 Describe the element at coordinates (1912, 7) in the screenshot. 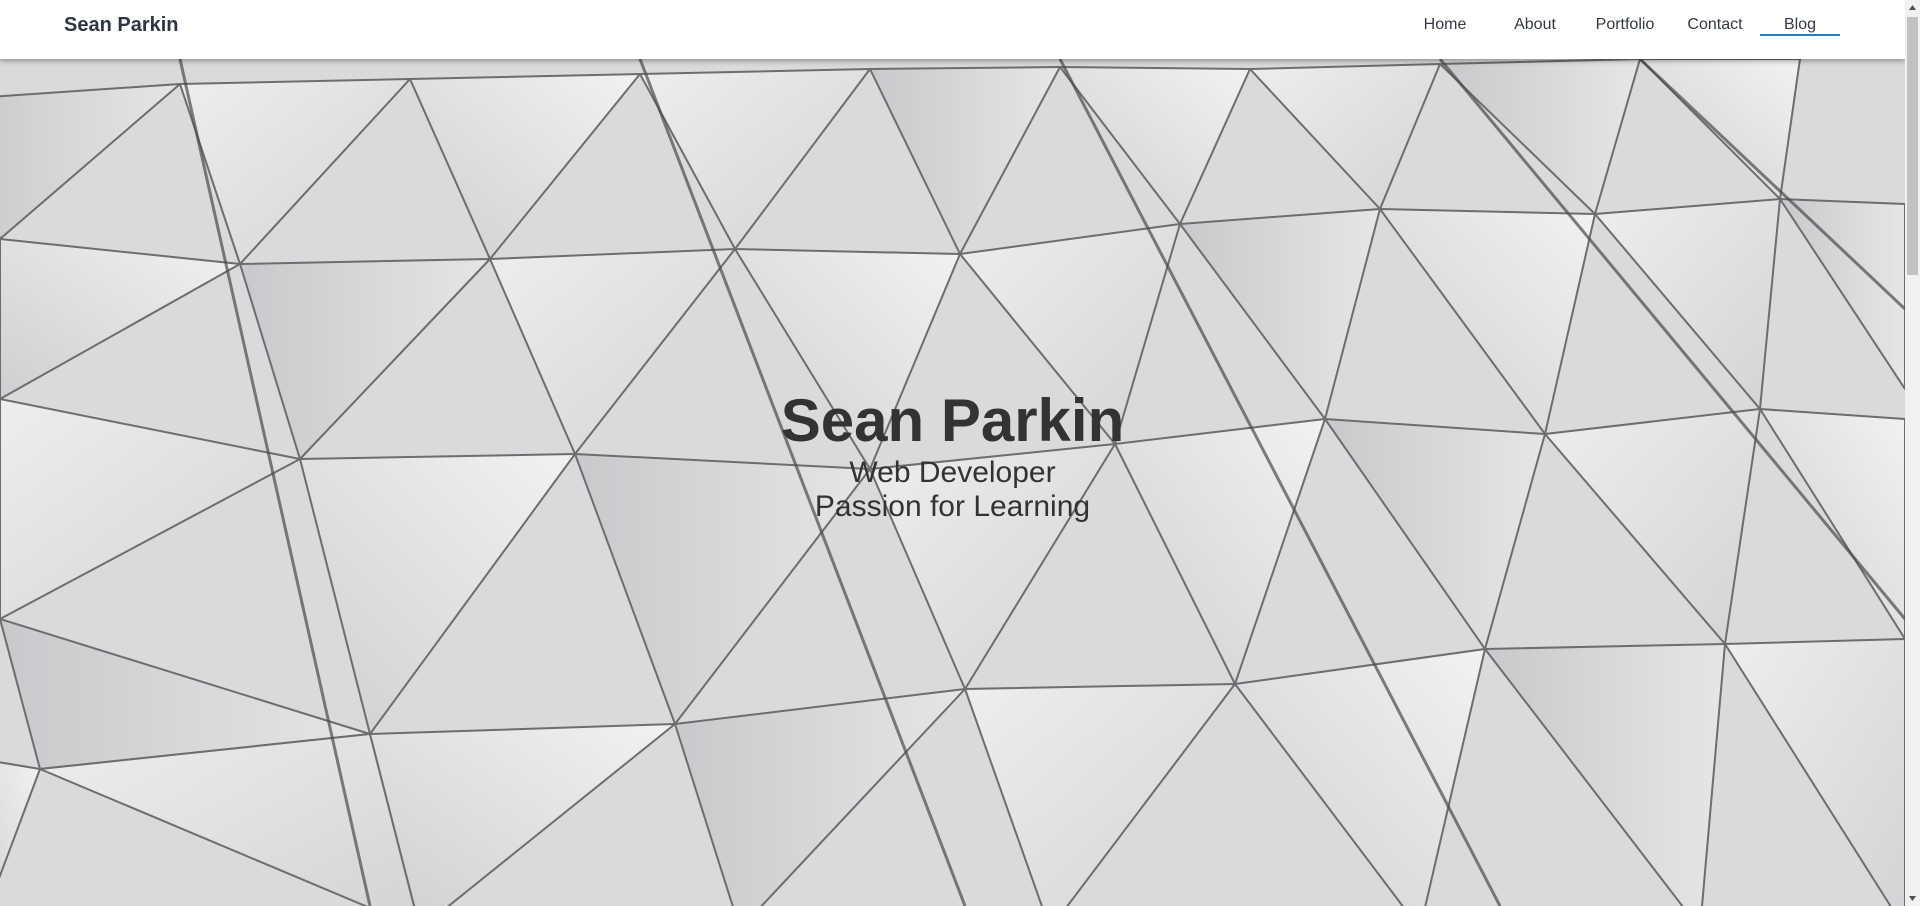

I see `scroll-up-arrow-icon` at that location.